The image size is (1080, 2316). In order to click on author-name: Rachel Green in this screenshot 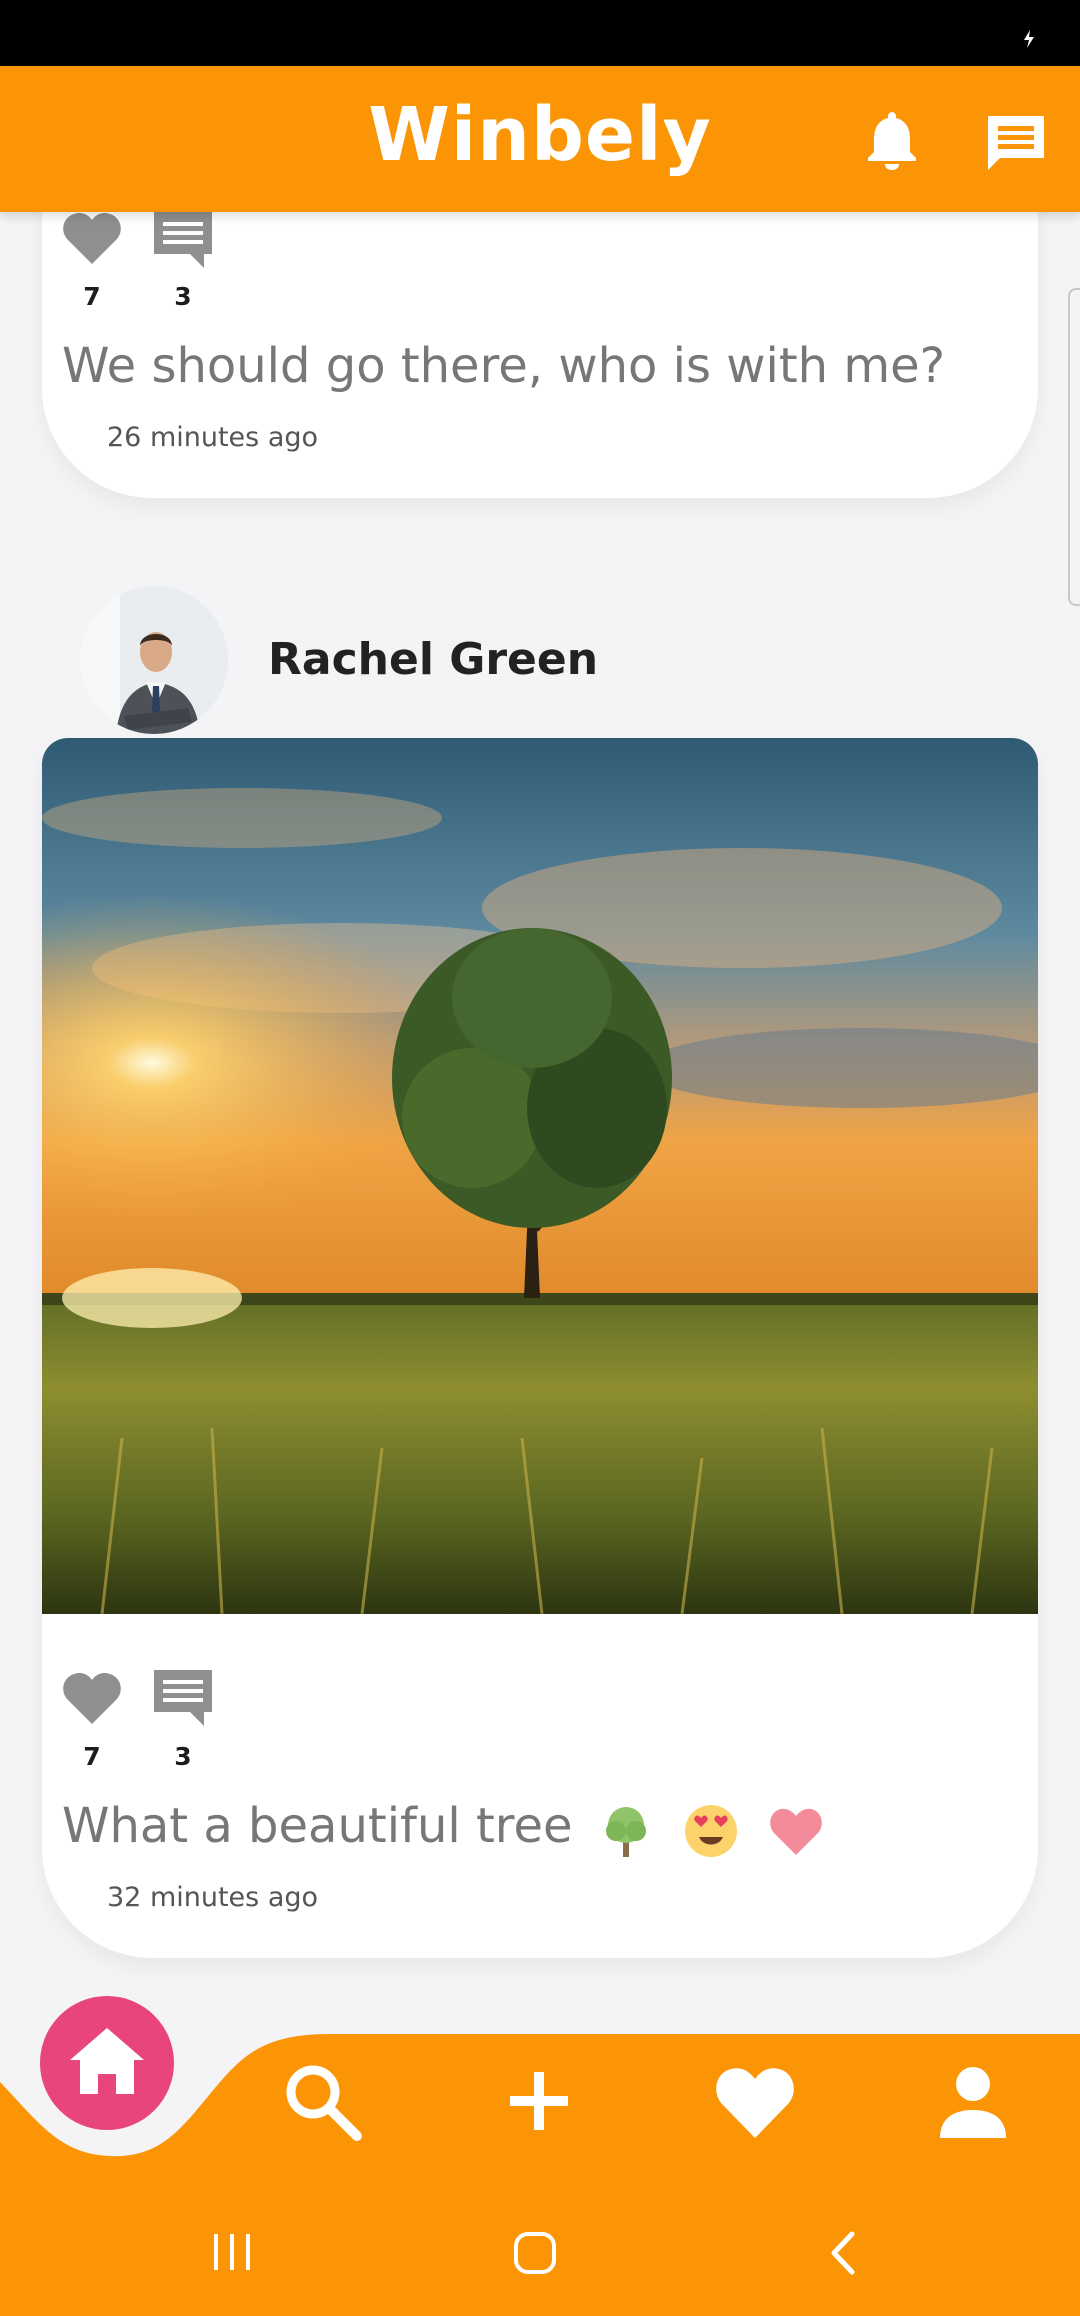, I will do `click(433, 659)`.